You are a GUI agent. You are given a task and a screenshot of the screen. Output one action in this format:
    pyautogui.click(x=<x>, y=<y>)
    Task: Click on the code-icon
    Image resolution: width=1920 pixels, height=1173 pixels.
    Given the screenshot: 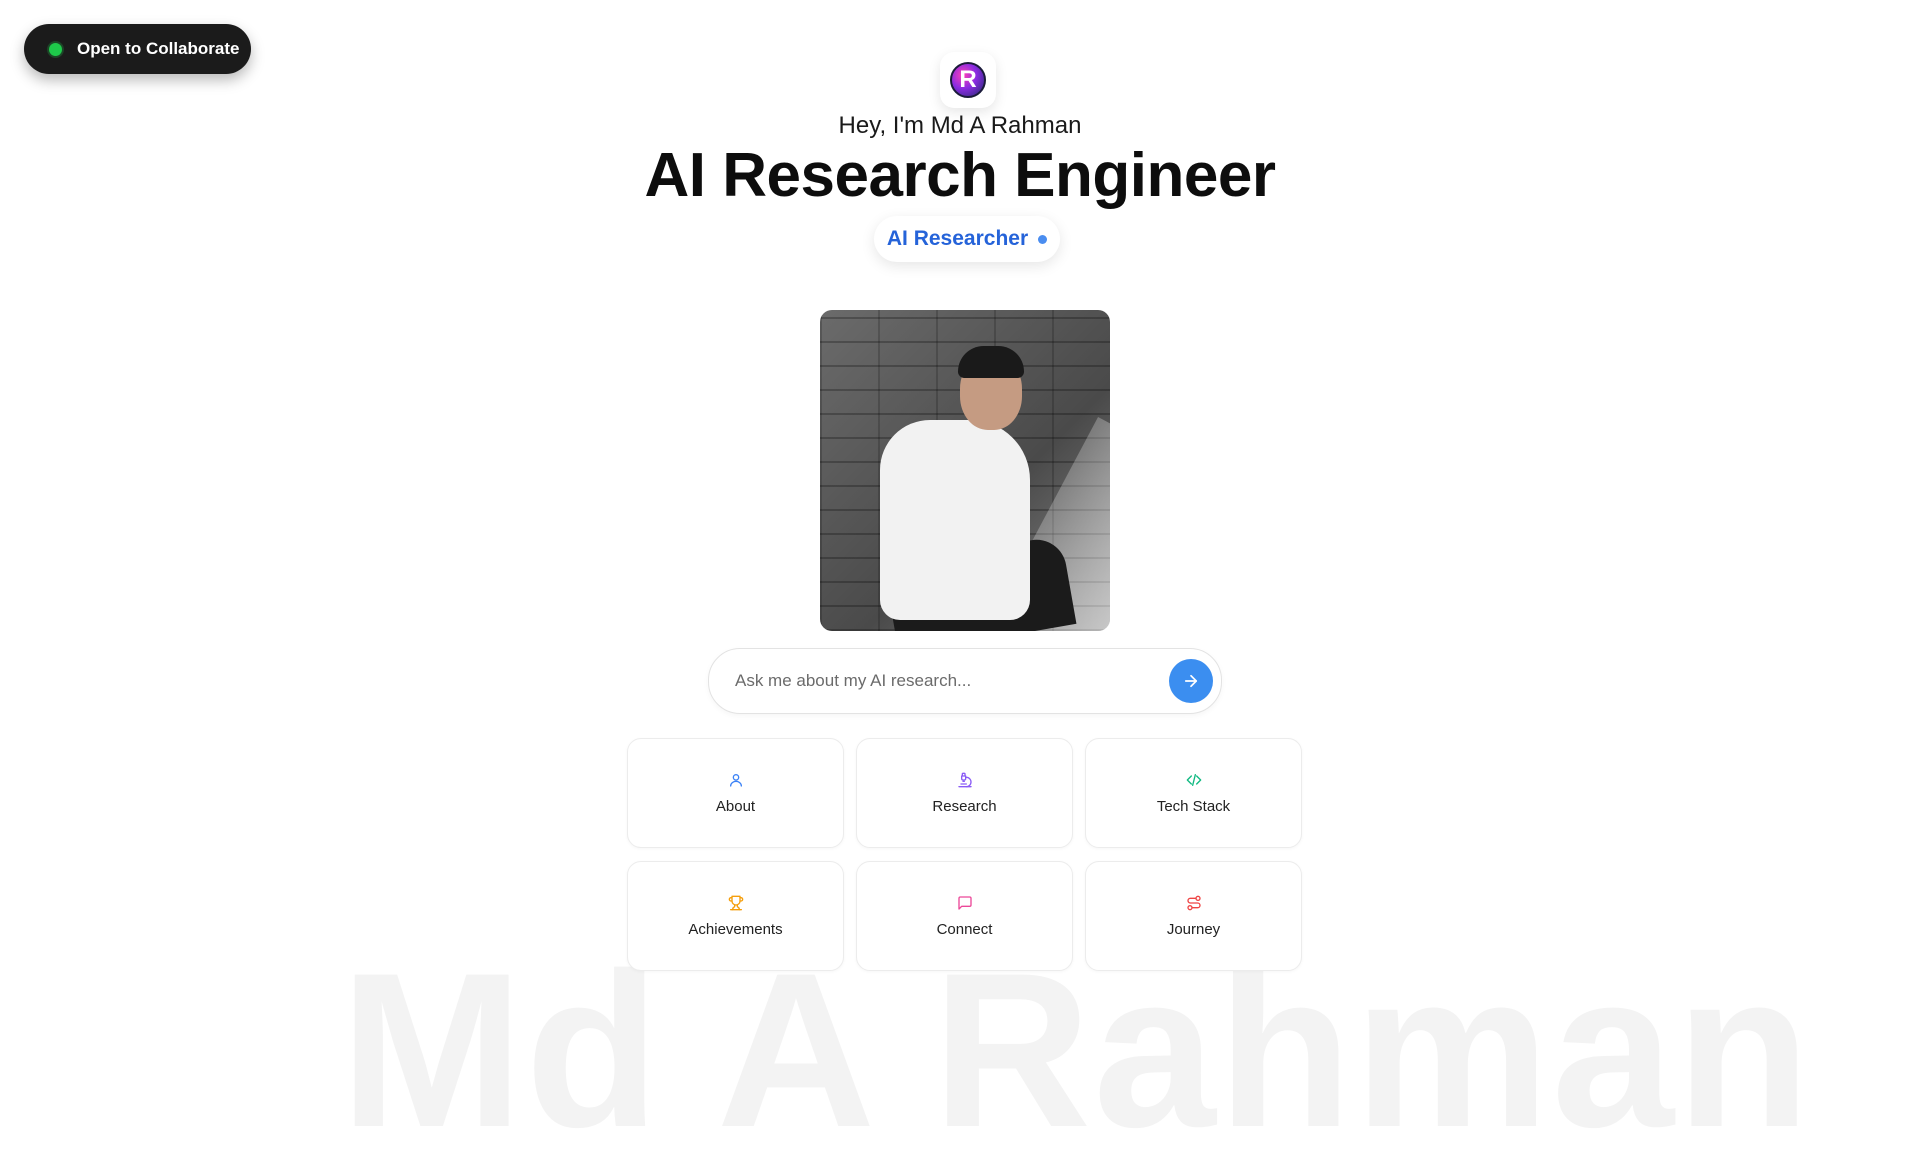 What is the action you would take?
    pyautogui.click(x=1193, y=779)
    